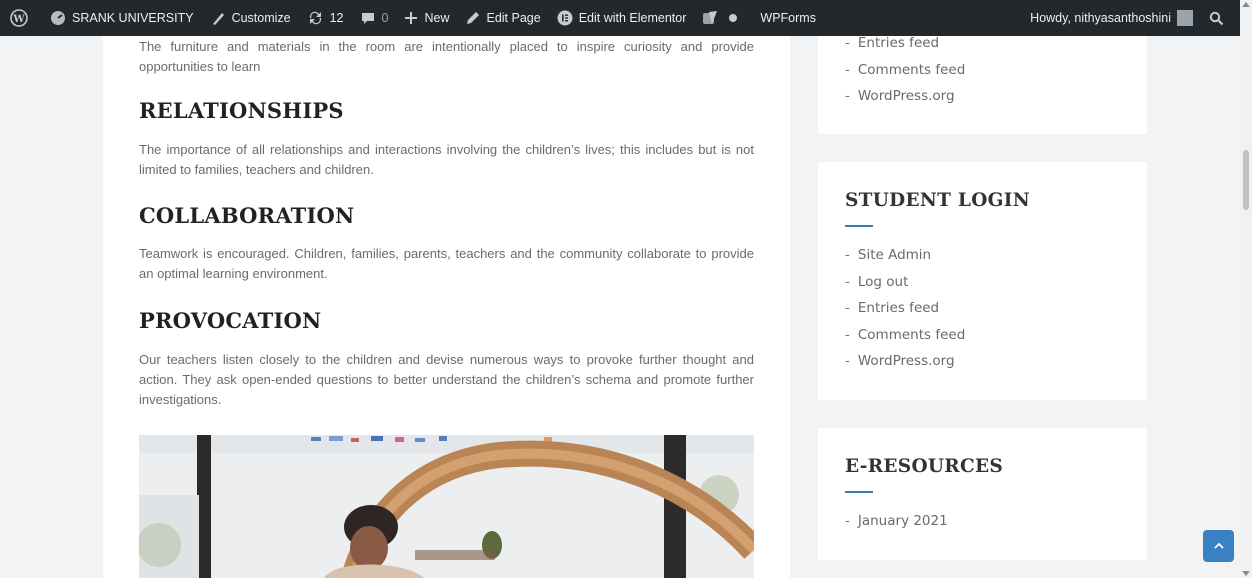 The height and width of the screenshot is (578, 1252). Describe the element at coordinates (565, 18) in the screenshot. I see `elementor-icon` at that location.